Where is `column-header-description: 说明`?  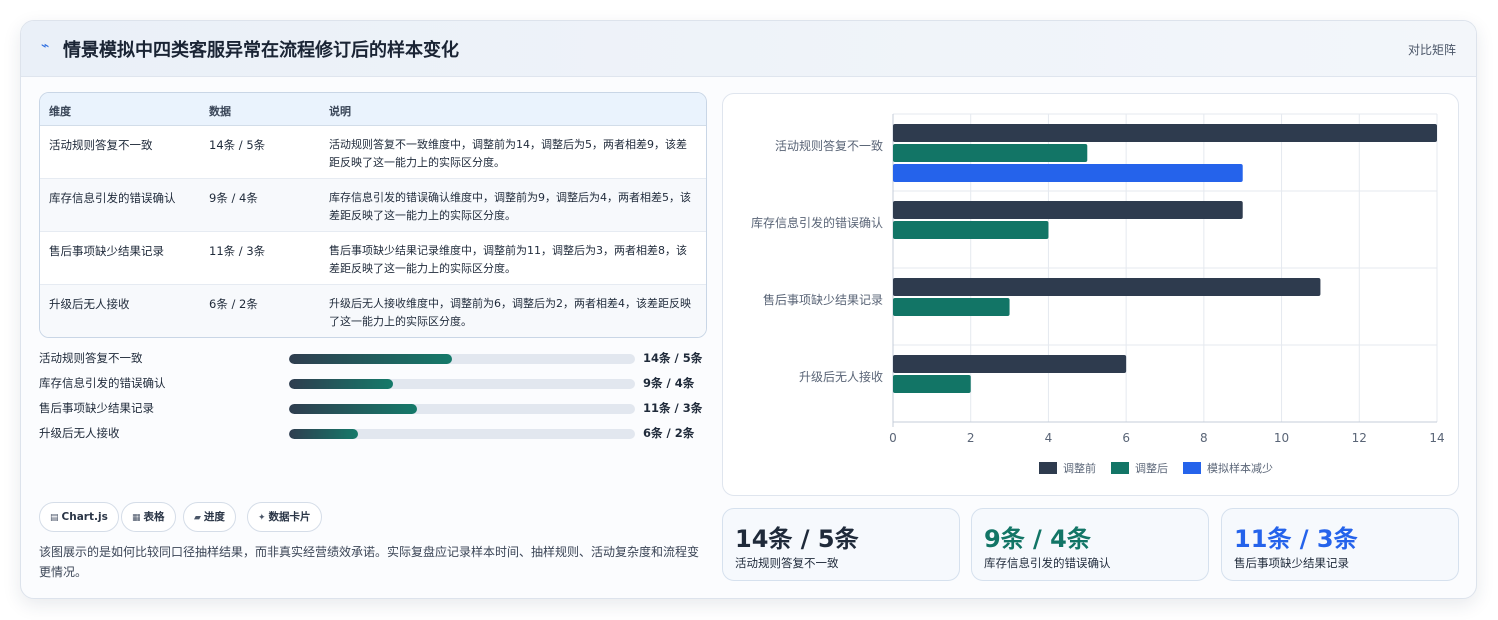
column-header-description: 说明 is located at coordinates (340, 111).